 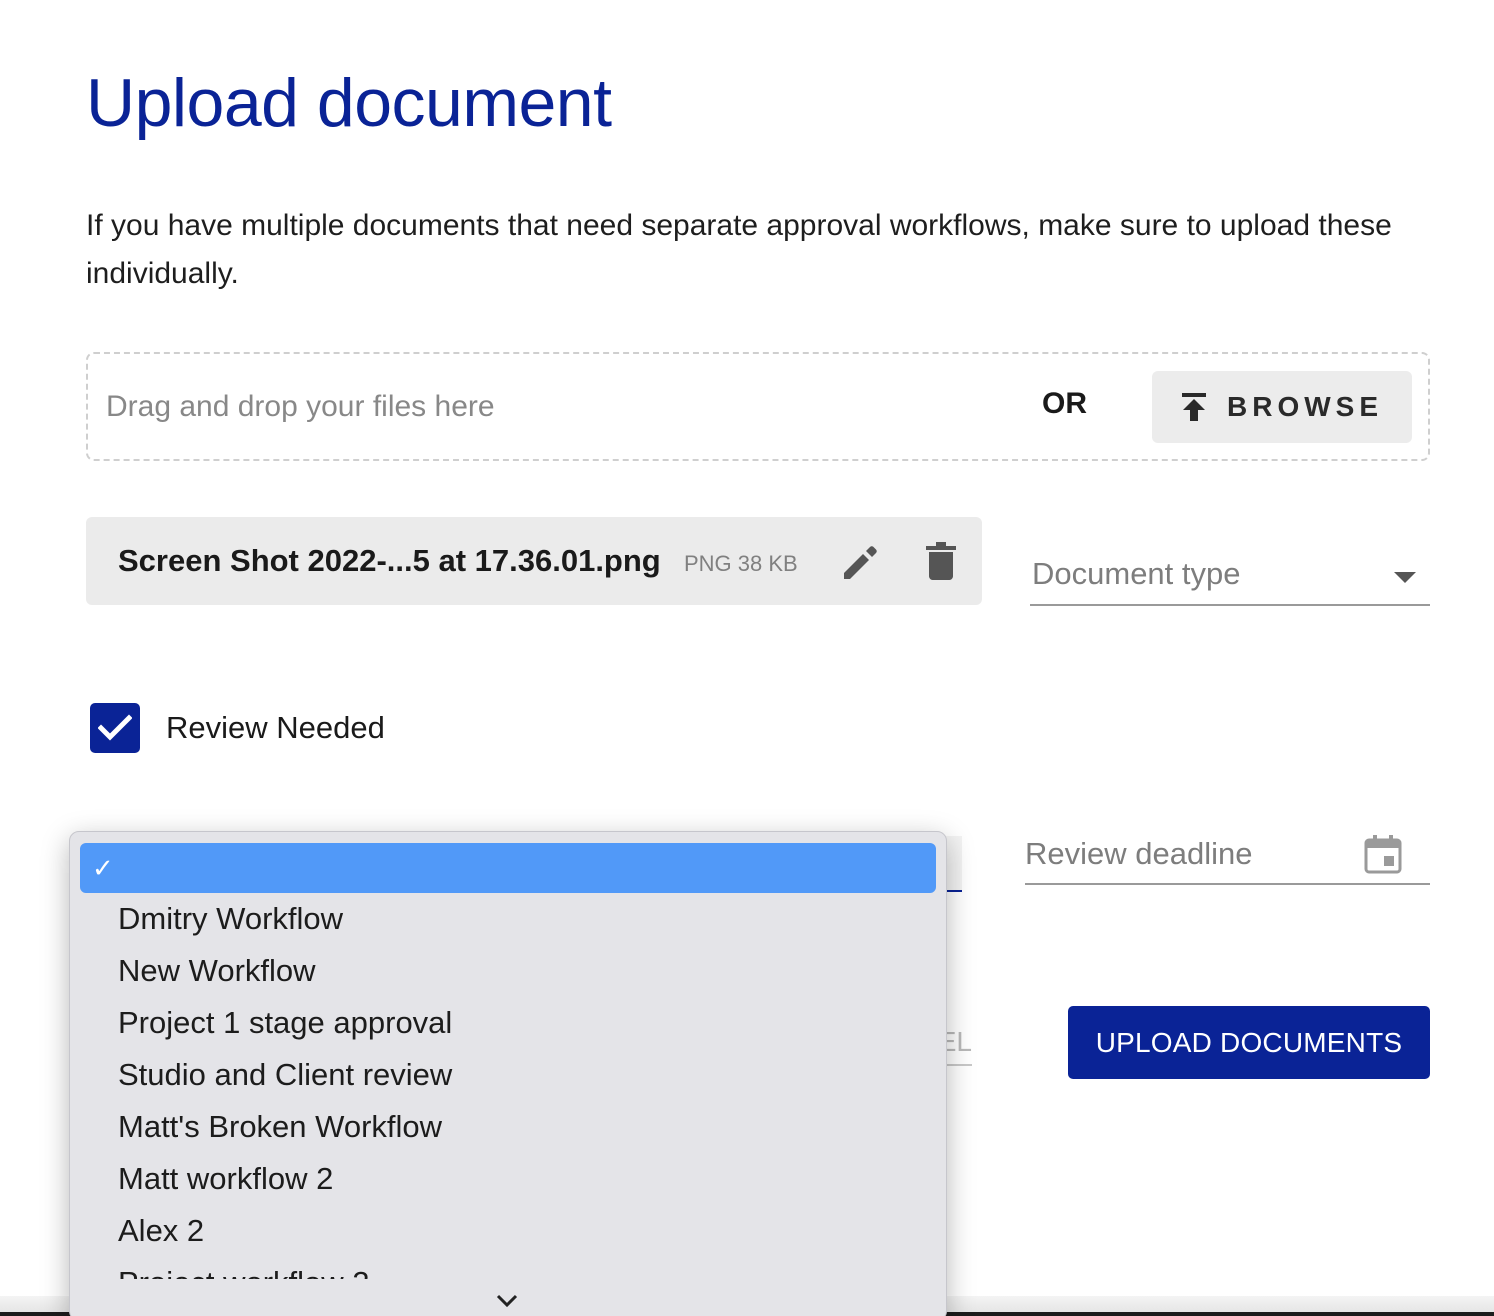 I want to click on or-label: OR, so click(x=1064, y=403).